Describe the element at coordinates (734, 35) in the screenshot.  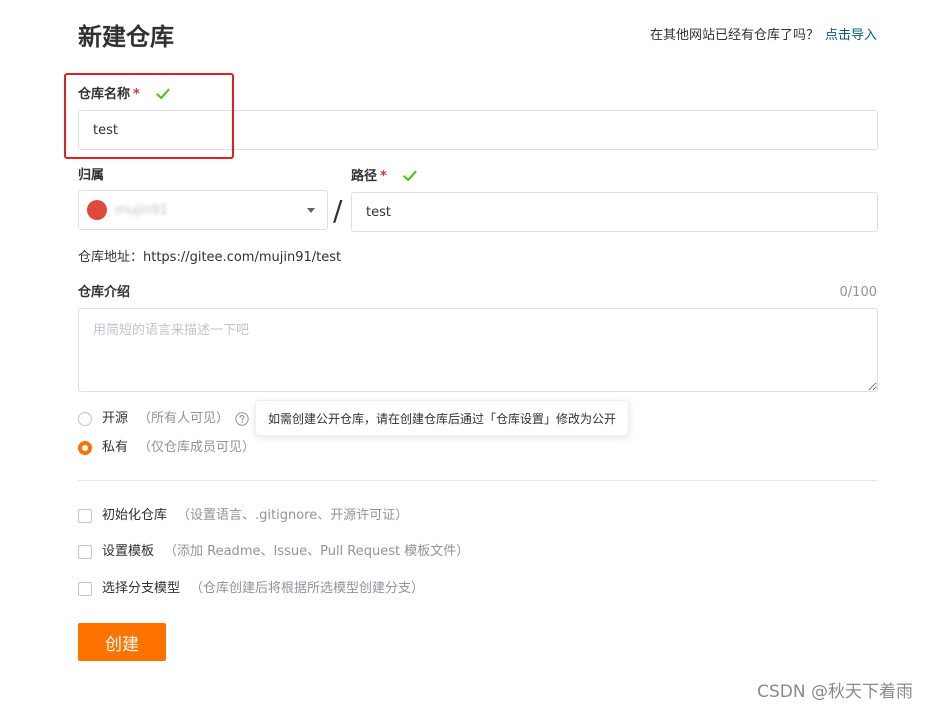
I see `import-hint-text: 在其他网站已经有仓库了吗？` at that location.